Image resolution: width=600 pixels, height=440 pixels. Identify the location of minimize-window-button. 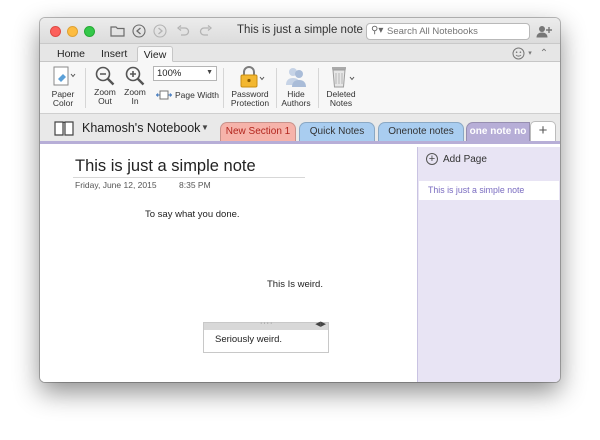
(72, 31).